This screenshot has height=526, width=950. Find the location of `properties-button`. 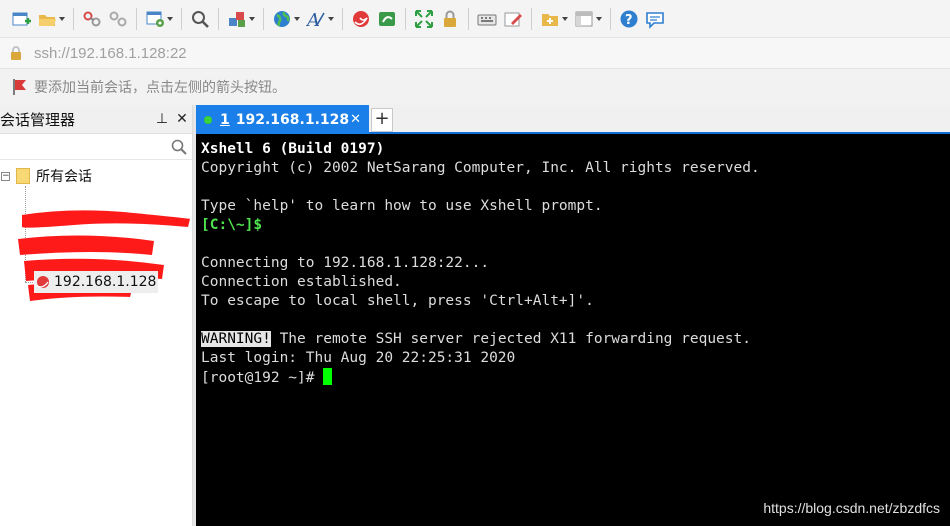

properties-button is located at coordinates (159, 19).